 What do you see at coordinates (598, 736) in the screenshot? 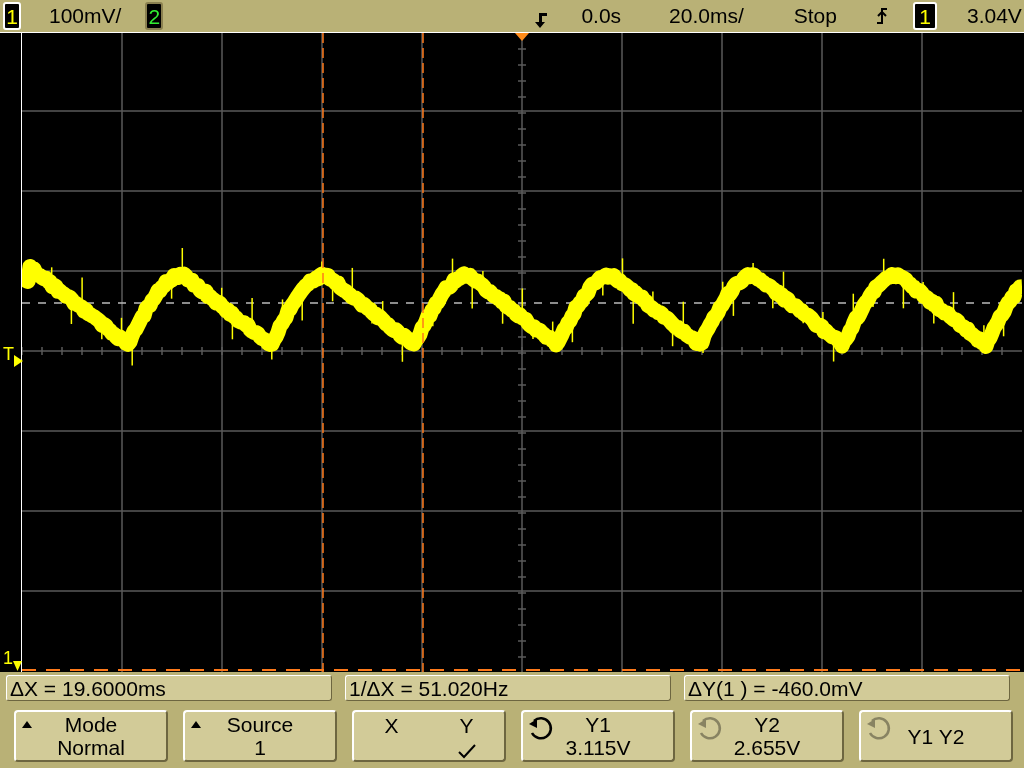
I see `softkey: Y1 3.115V` at bounding box center [598, 736].